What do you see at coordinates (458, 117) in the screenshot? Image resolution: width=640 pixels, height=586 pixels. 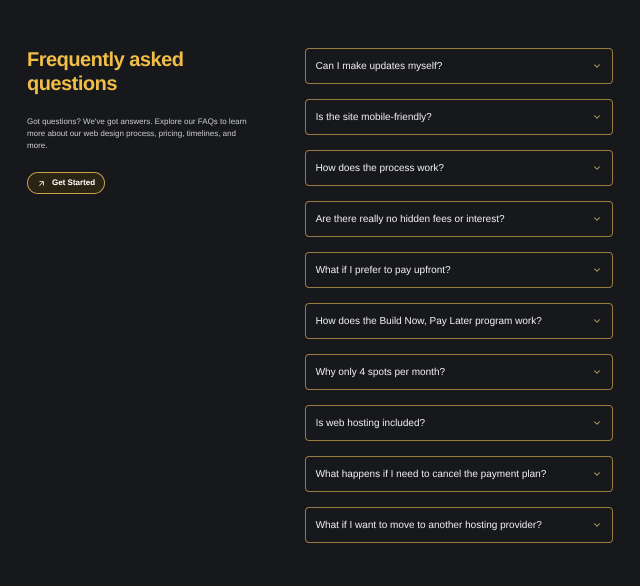 I see `faq-item: Is the site mobile-friendly?` at bounding box center [458, 117].